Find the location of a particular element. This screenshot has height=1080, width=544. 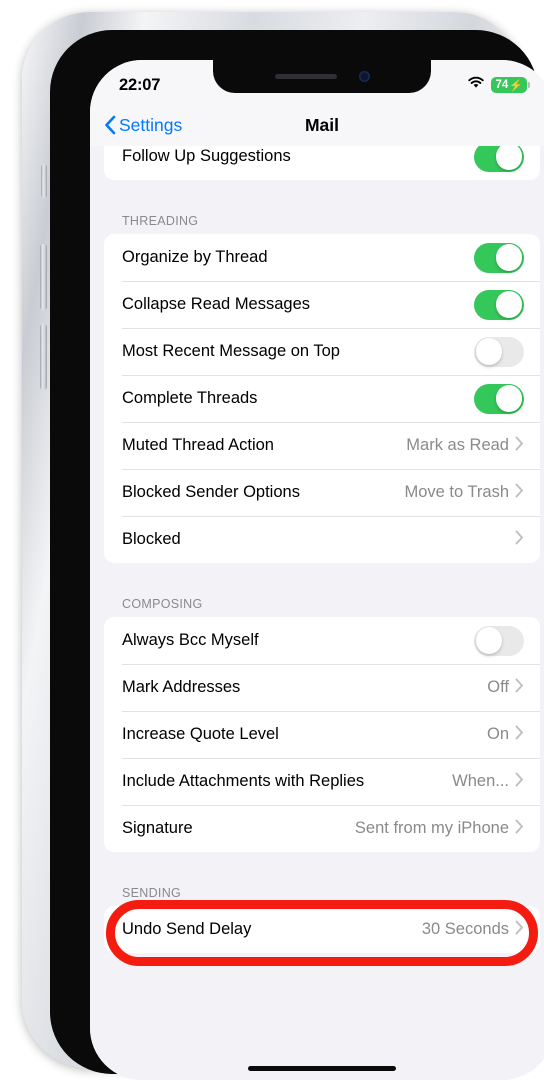

row-most-recent-message-on-top: Most Recent Message on Top is located at coordinates (322, 351).